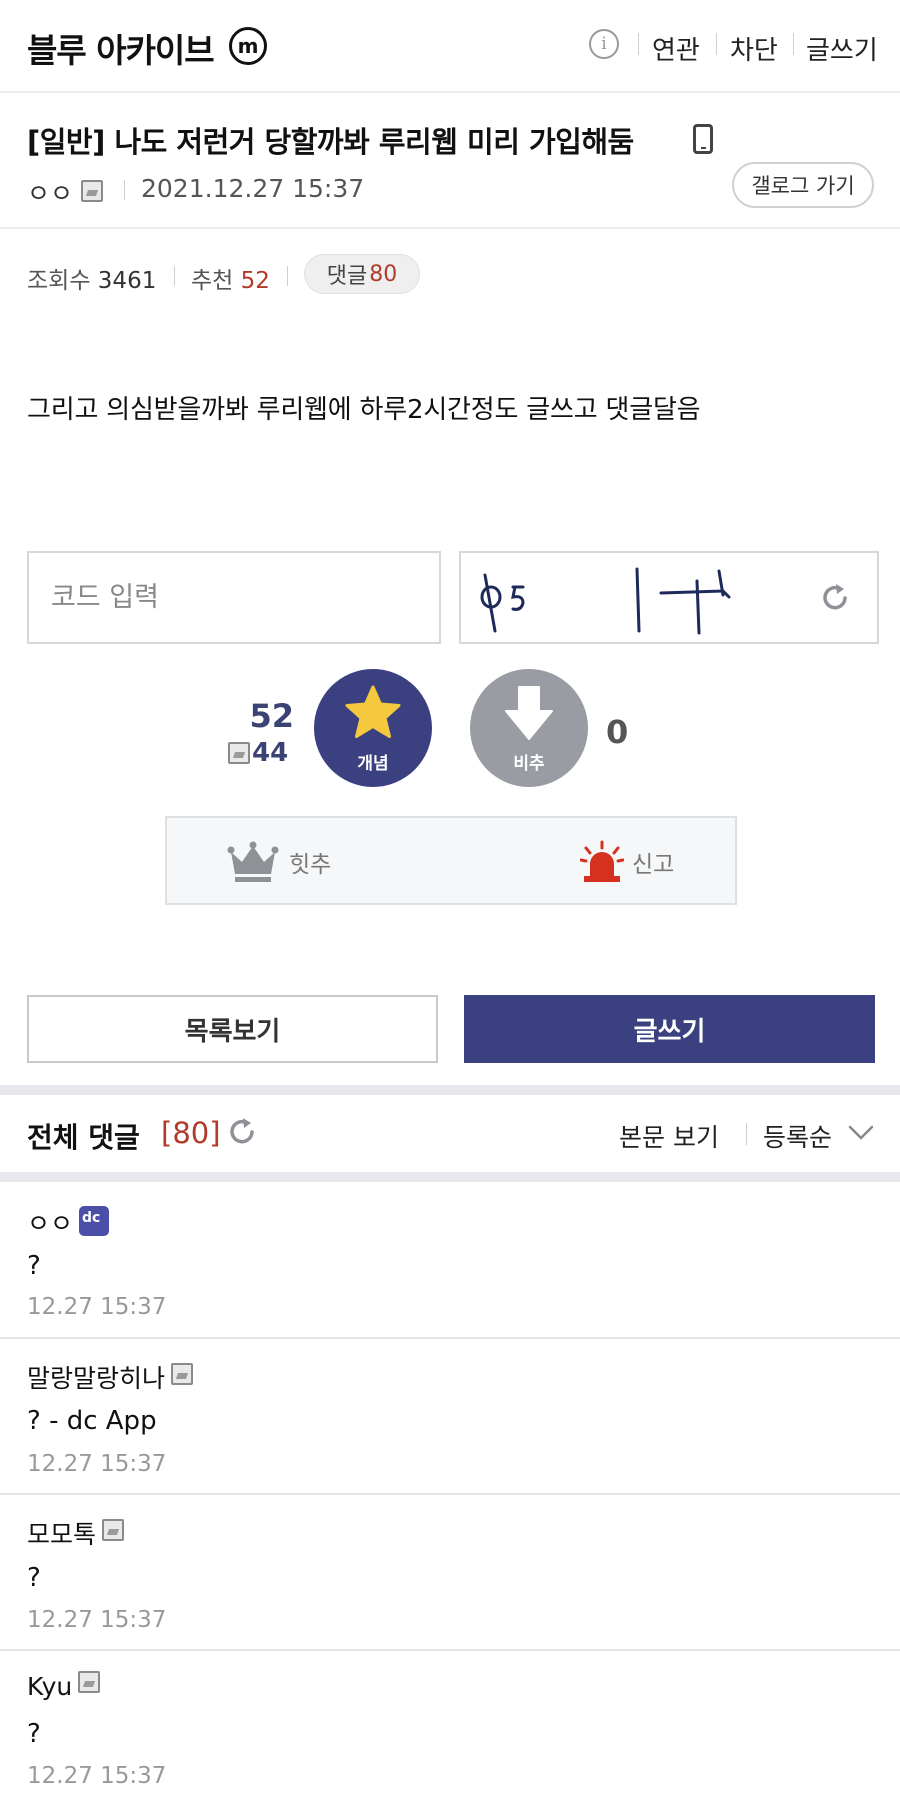 This screenshot has height=1804, width=900. What do you see at coordinates (861, 1133) in the screenshot?
I see `chevron-down-icon` at bounding box center [861, 1133].